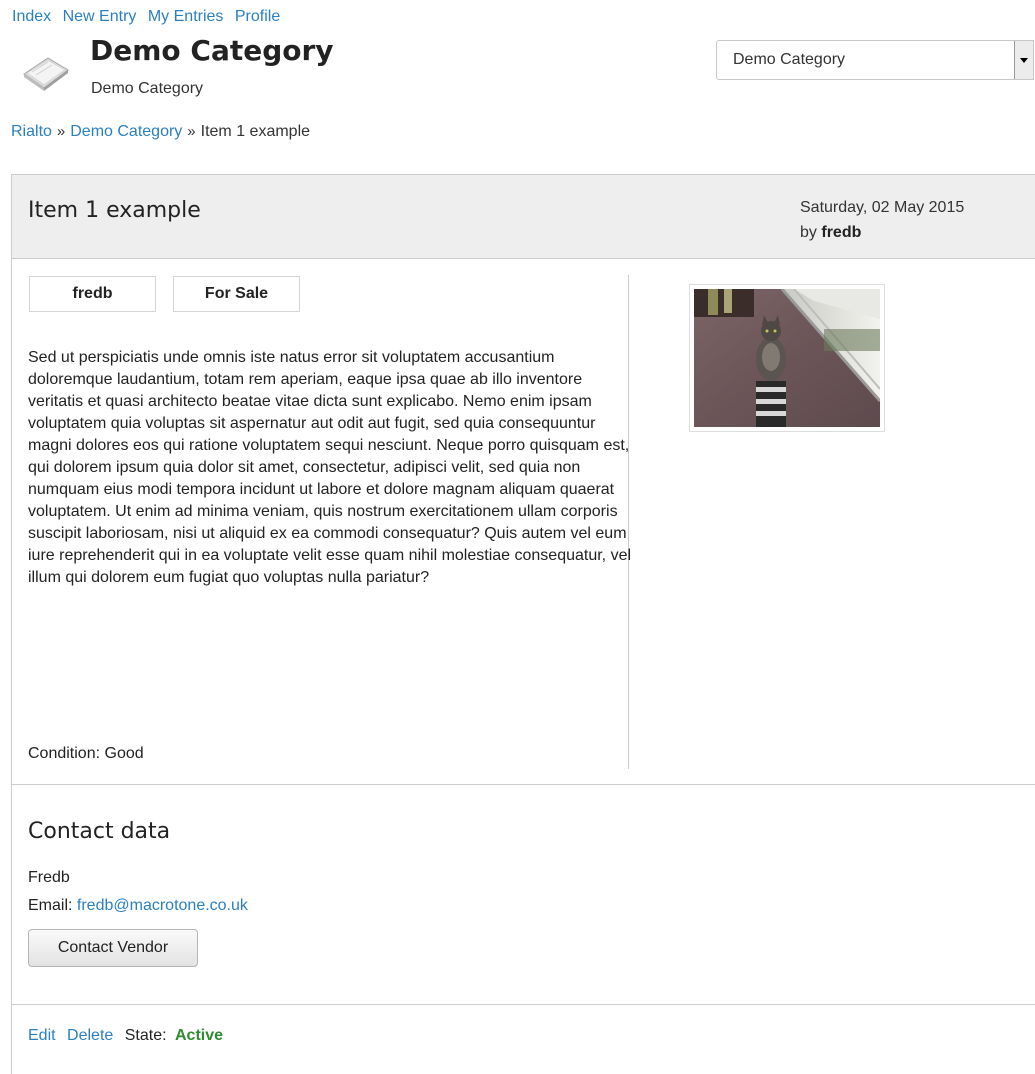 This screenshot has height=1074, width=1035. What do you see at coordinates (186, 16) in the screenshot?
I see `nav-my-entries-link: My Entries` at bounding box center [186, 16].